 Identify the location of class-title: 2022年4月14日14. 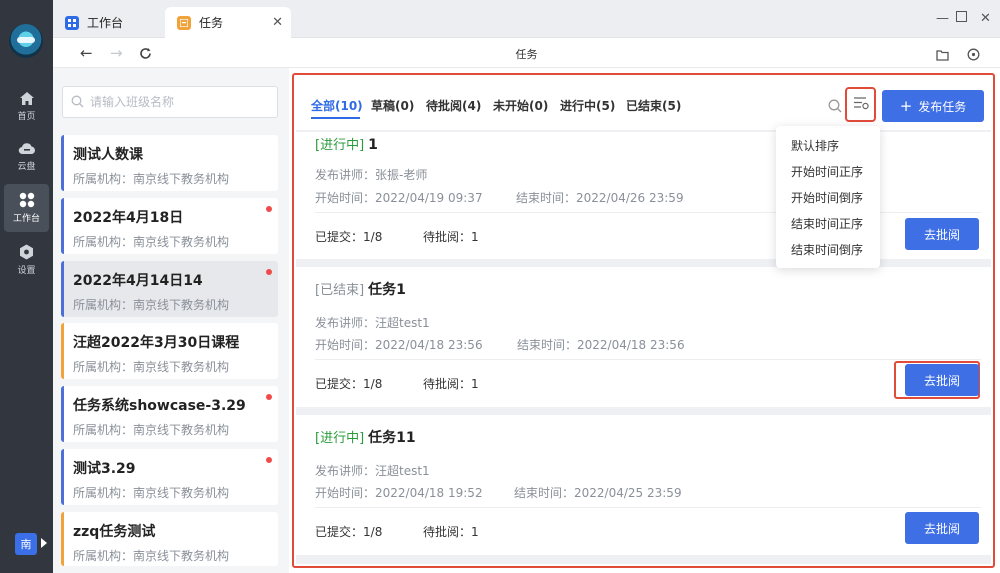
(138, 281).